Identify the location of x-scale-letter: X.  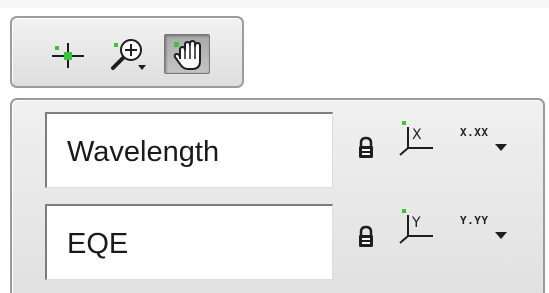
(417, 135).